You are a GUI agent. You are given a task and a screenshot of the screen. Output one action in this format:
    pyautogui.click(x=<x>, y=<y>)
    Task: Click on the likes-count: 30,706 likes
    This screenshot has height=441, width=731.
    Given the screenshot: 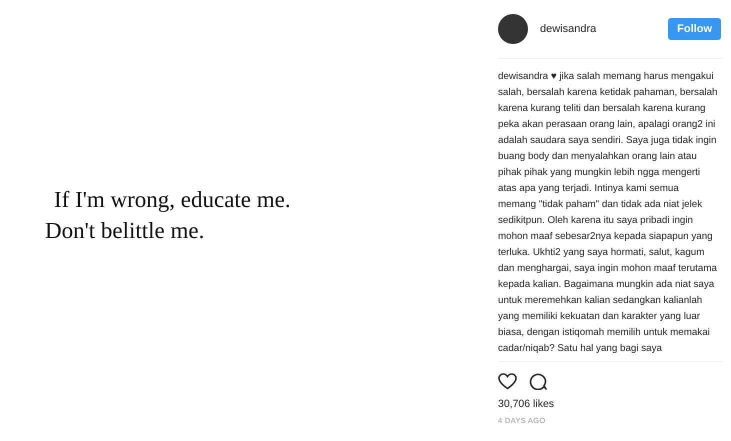 What is the action you would take?
    pyautogui.click(x=527, y=404)
    